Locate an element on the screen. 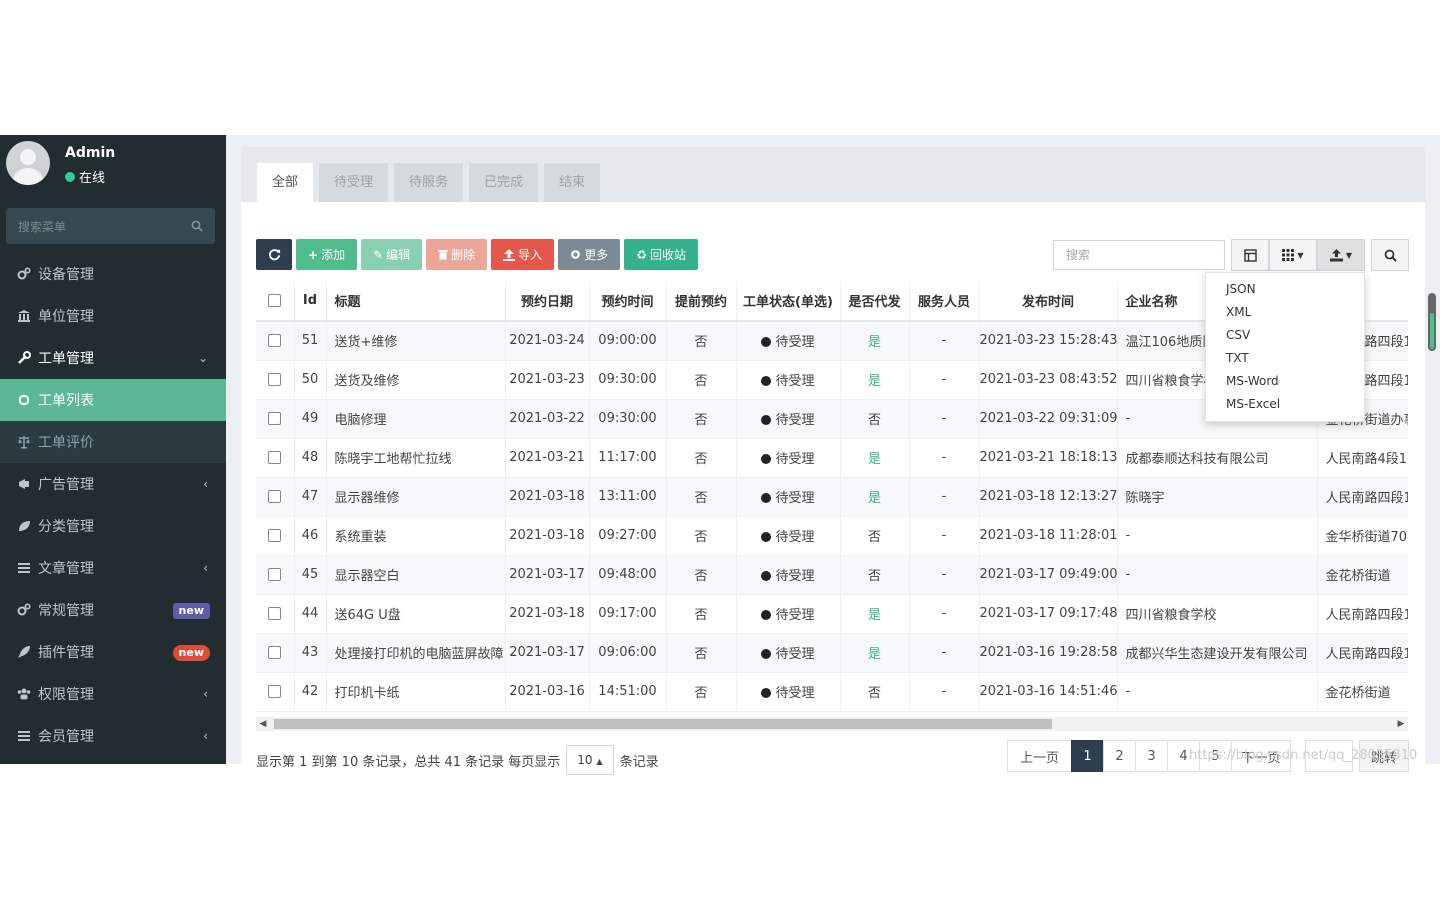  delete-button: 删除 is located at coordinates (457, 254).